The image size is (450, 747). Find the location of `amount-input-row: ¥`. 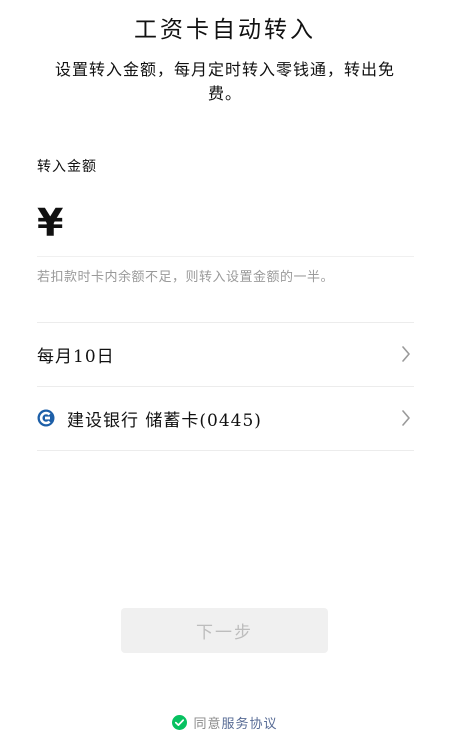

amount-input-row: ¥ is located at coordinates (242, 223).